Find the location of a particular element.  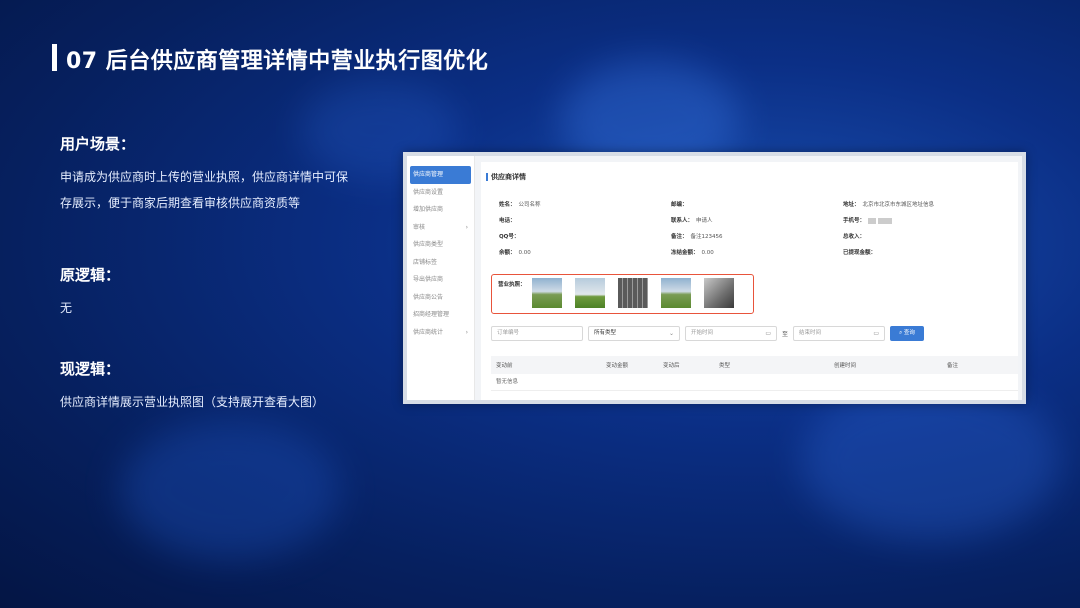

sidebar-item-supplier-manage: 供应商管理 is located at coordinates (440, 175).